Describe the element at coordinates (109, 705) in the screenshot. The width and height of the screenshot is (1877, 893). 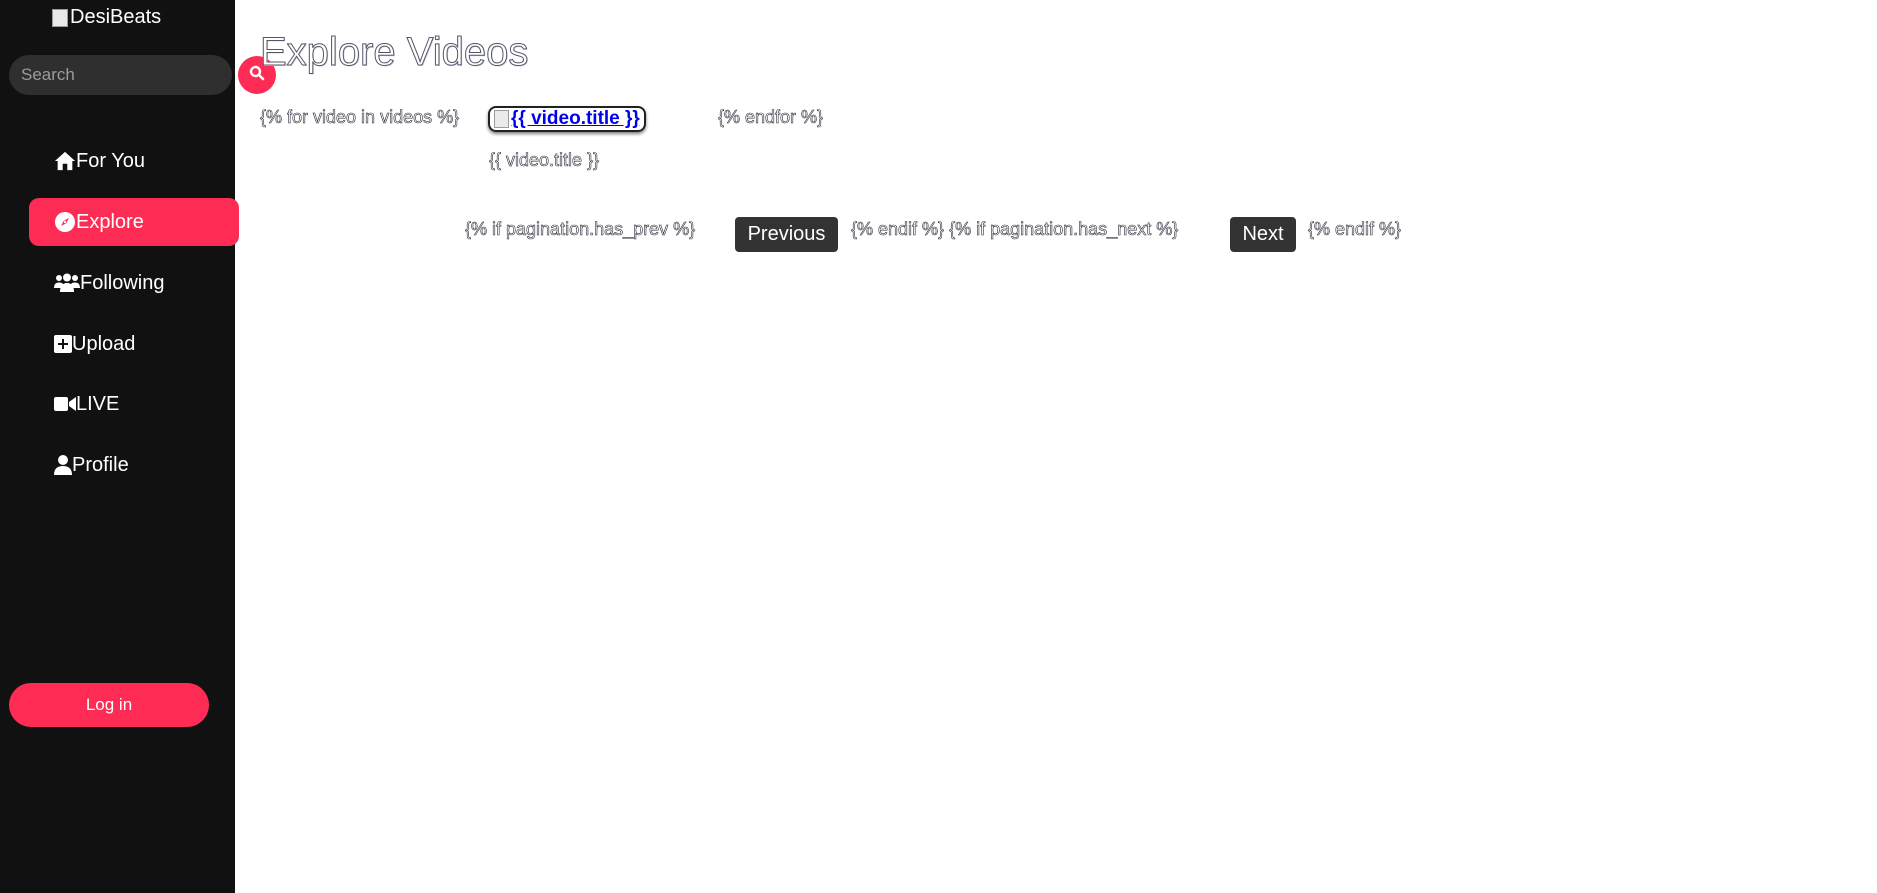
I see `login-button: Log in` at that location.